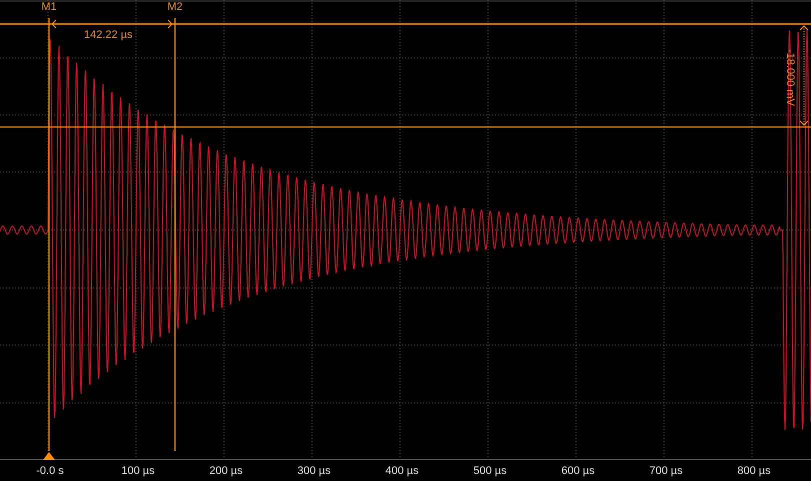 This screenshot has width=811, height=481. What do you see at coordinates (108, 35) in the screenshot?
I see `time-delta-label: 142.22 µs` at bounding box center [108, 35].